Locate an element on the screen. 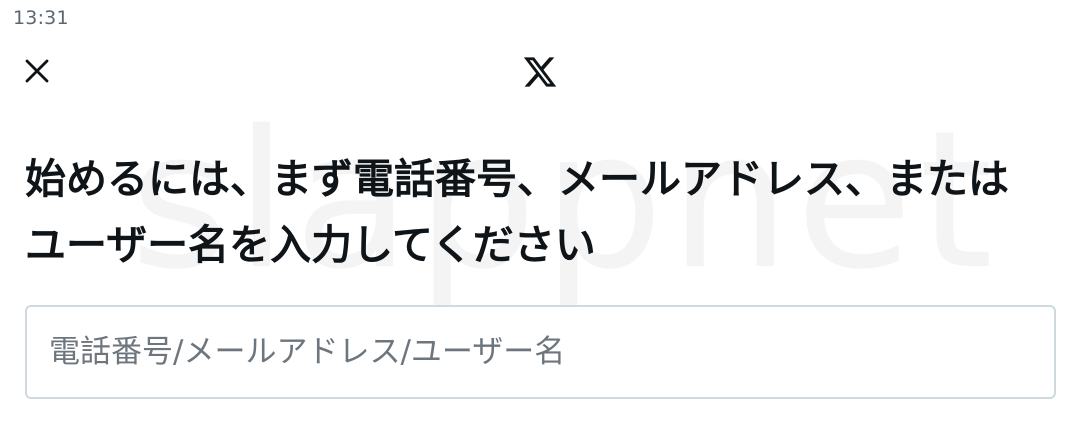  x-logo-icon is located at coordinates (540, 72).